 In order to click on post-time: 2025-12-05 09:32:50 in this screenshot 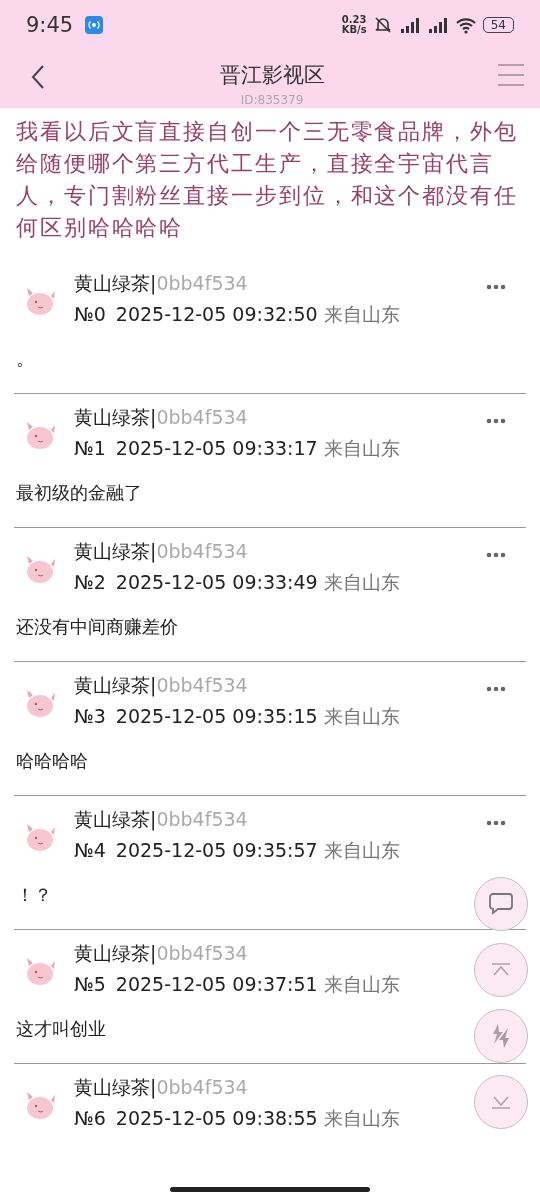, I will do `click(216, 314)`.